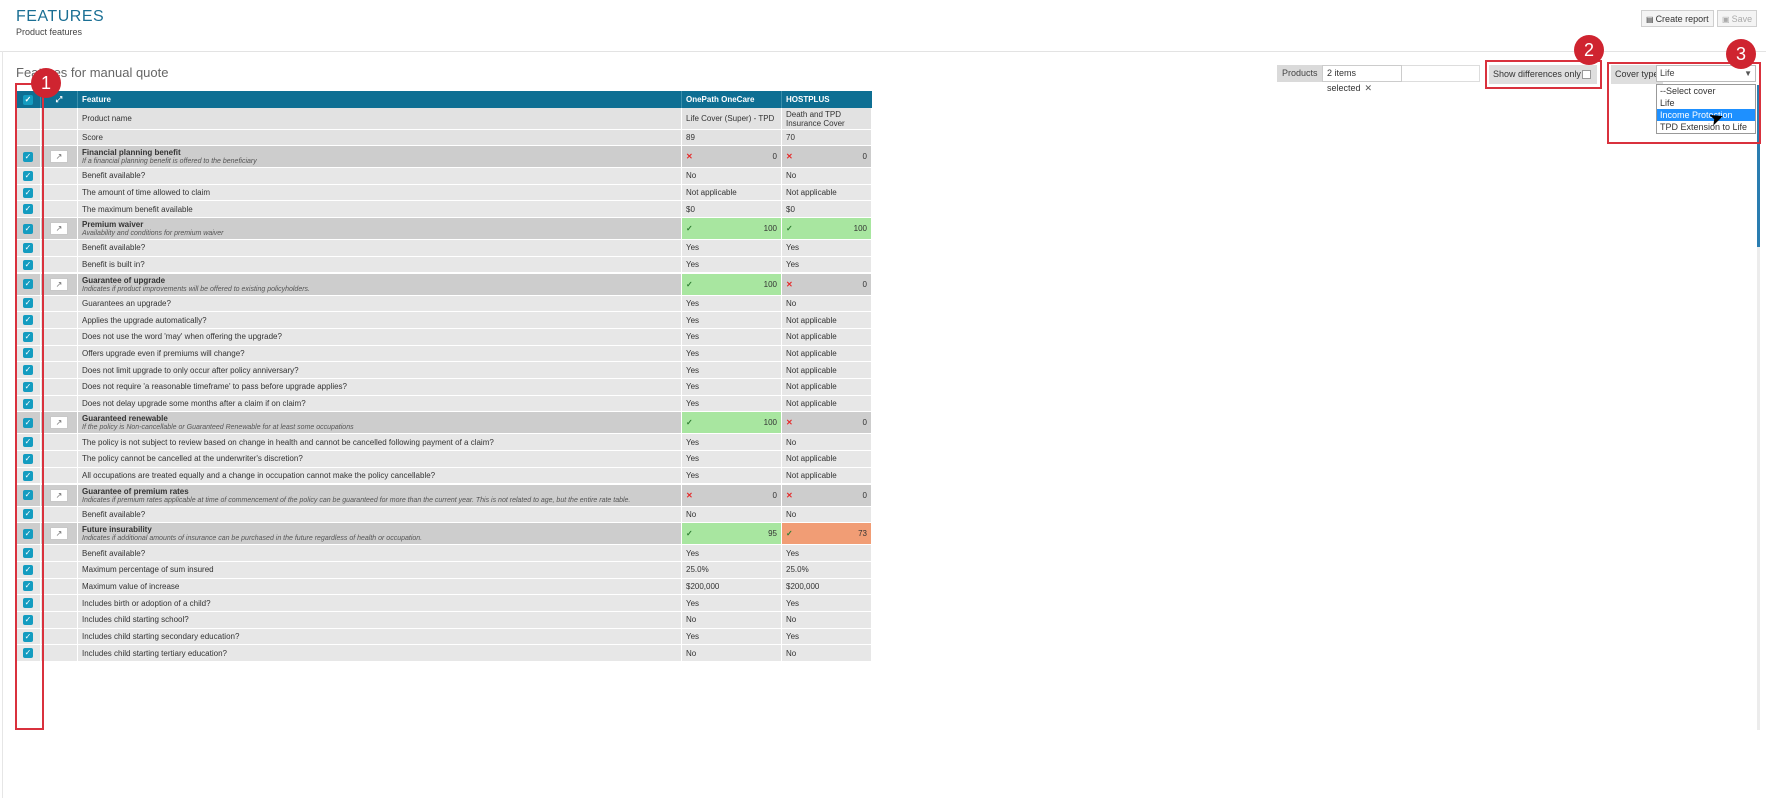 This screenshot has height=798, width=1766. What do you see at coordinates (148, 570) in the screenshot?
I see `feature-question: Maximum percentage of sum insured` at bounding box center [148, 570].